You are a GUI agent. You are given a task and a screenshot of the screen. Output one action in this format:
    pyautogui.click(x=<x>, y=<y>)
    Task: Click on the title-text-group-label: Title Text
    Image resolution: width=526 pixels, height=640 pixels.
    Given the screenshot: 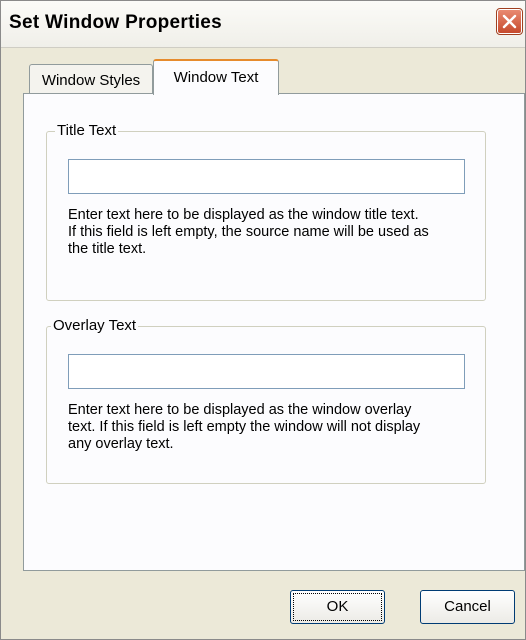 What is the action you would take?
    pyautogui.click(x=87, y=131)
    